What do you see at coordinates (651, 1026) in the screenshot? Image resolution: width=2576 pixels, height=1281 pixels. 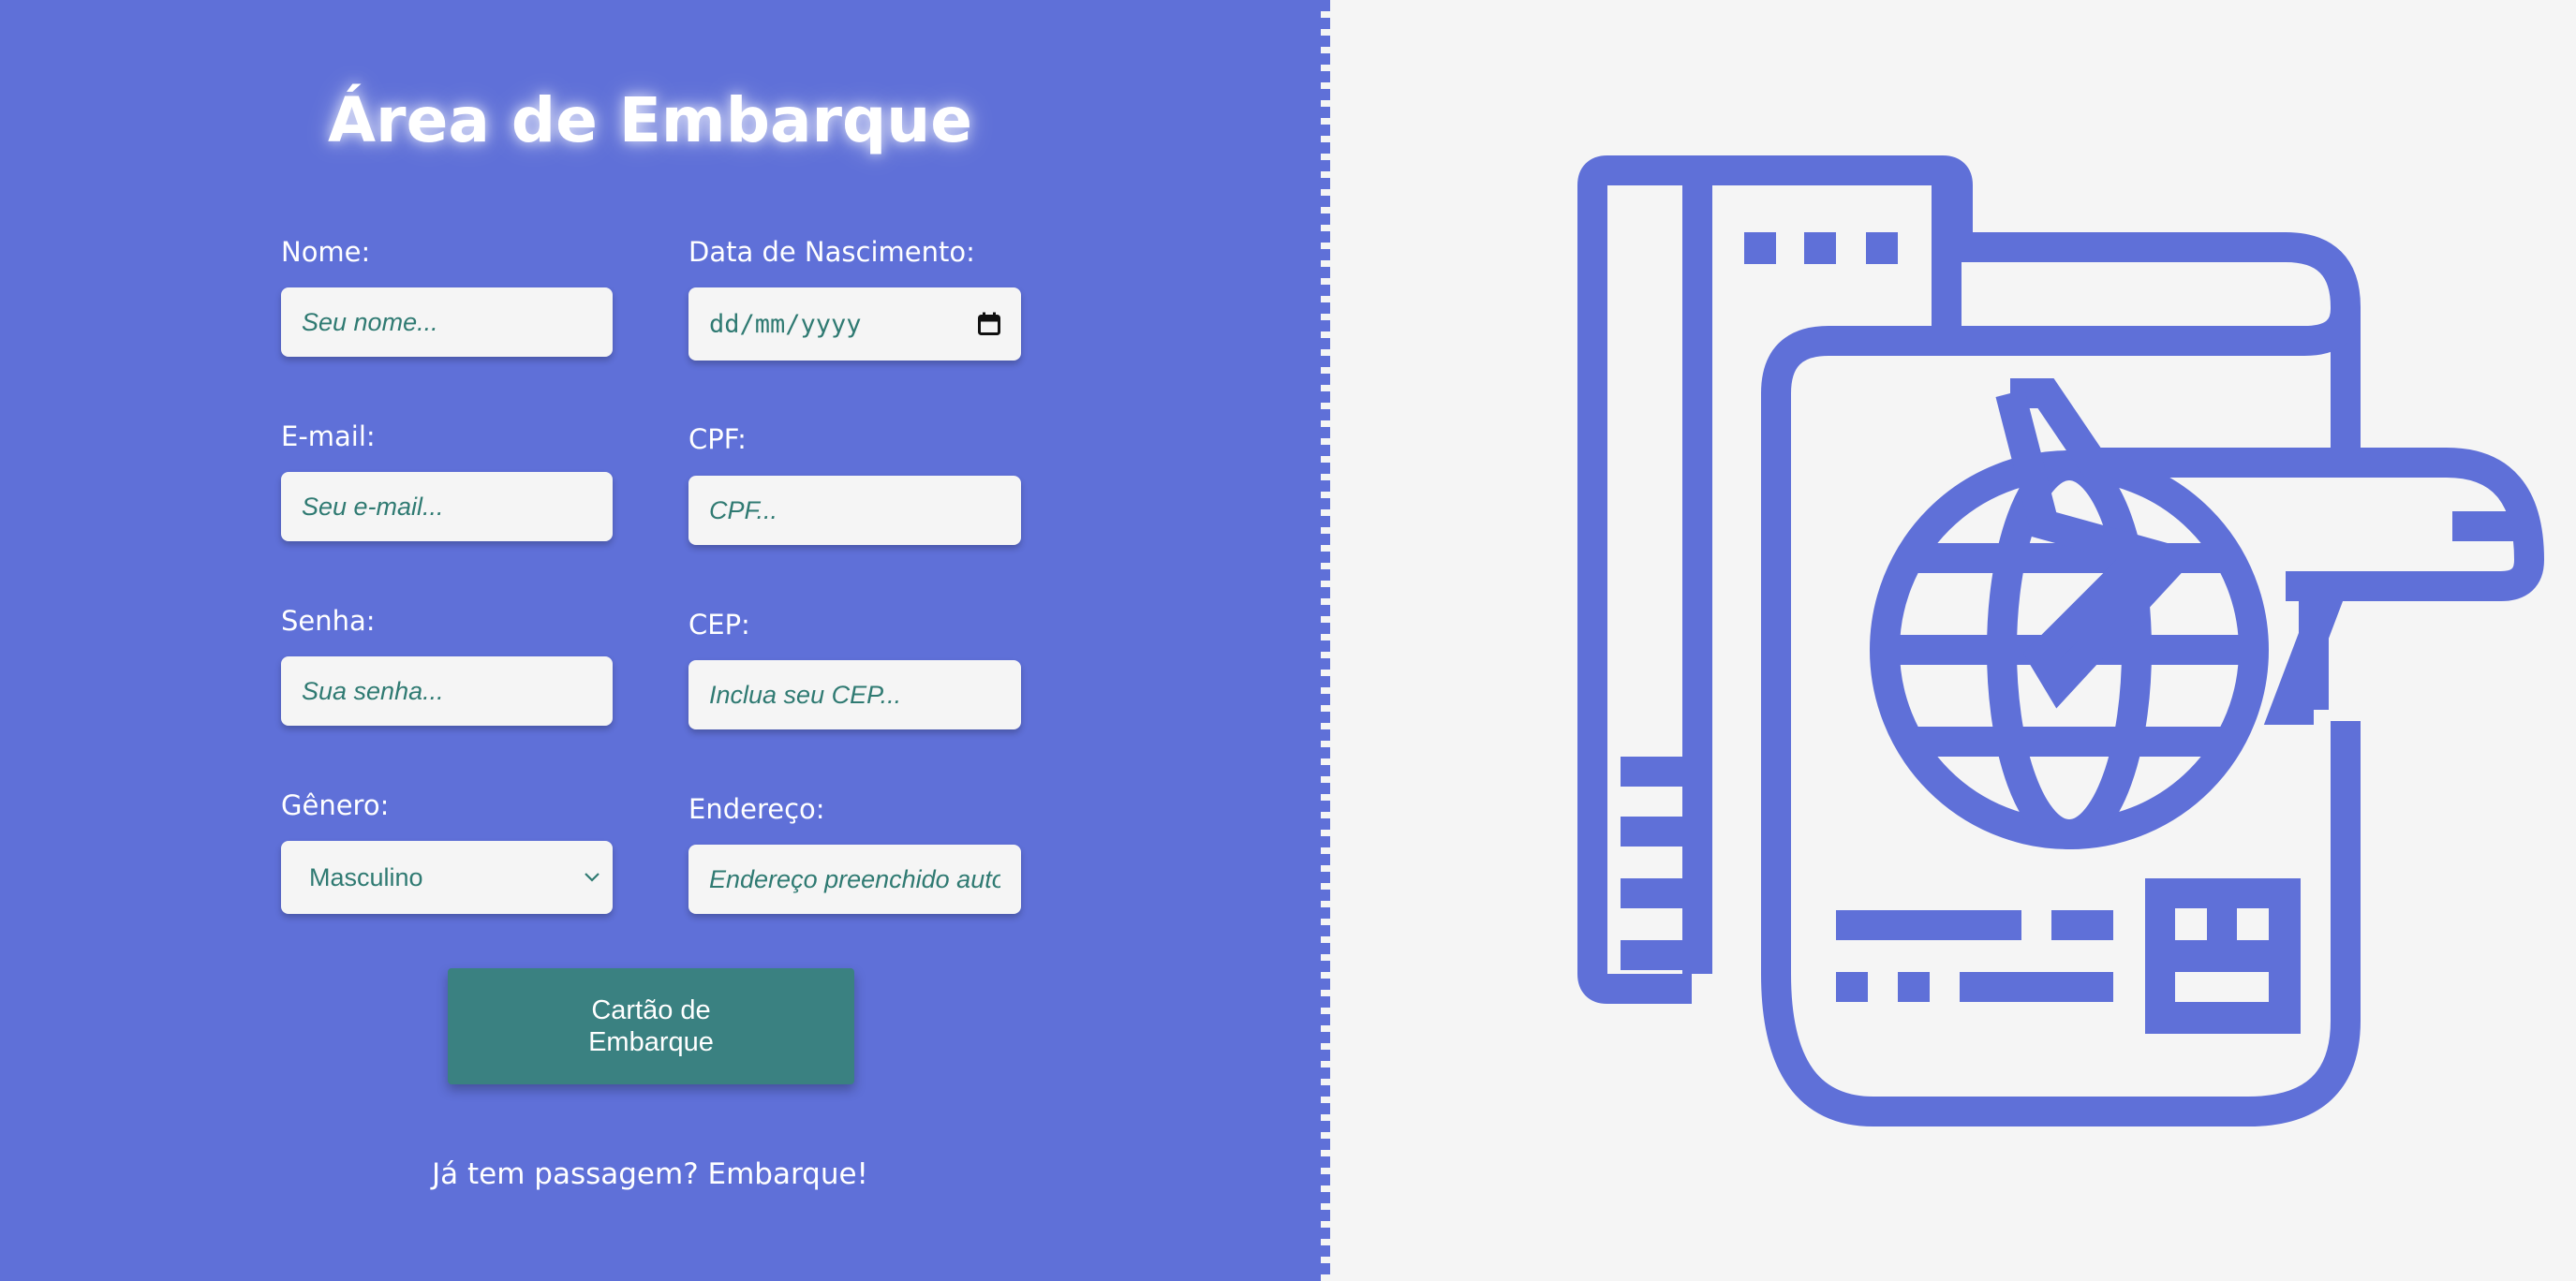 I see `boarding-pass-button: Cartão de Embarque` at bounding box center [651, 1026].